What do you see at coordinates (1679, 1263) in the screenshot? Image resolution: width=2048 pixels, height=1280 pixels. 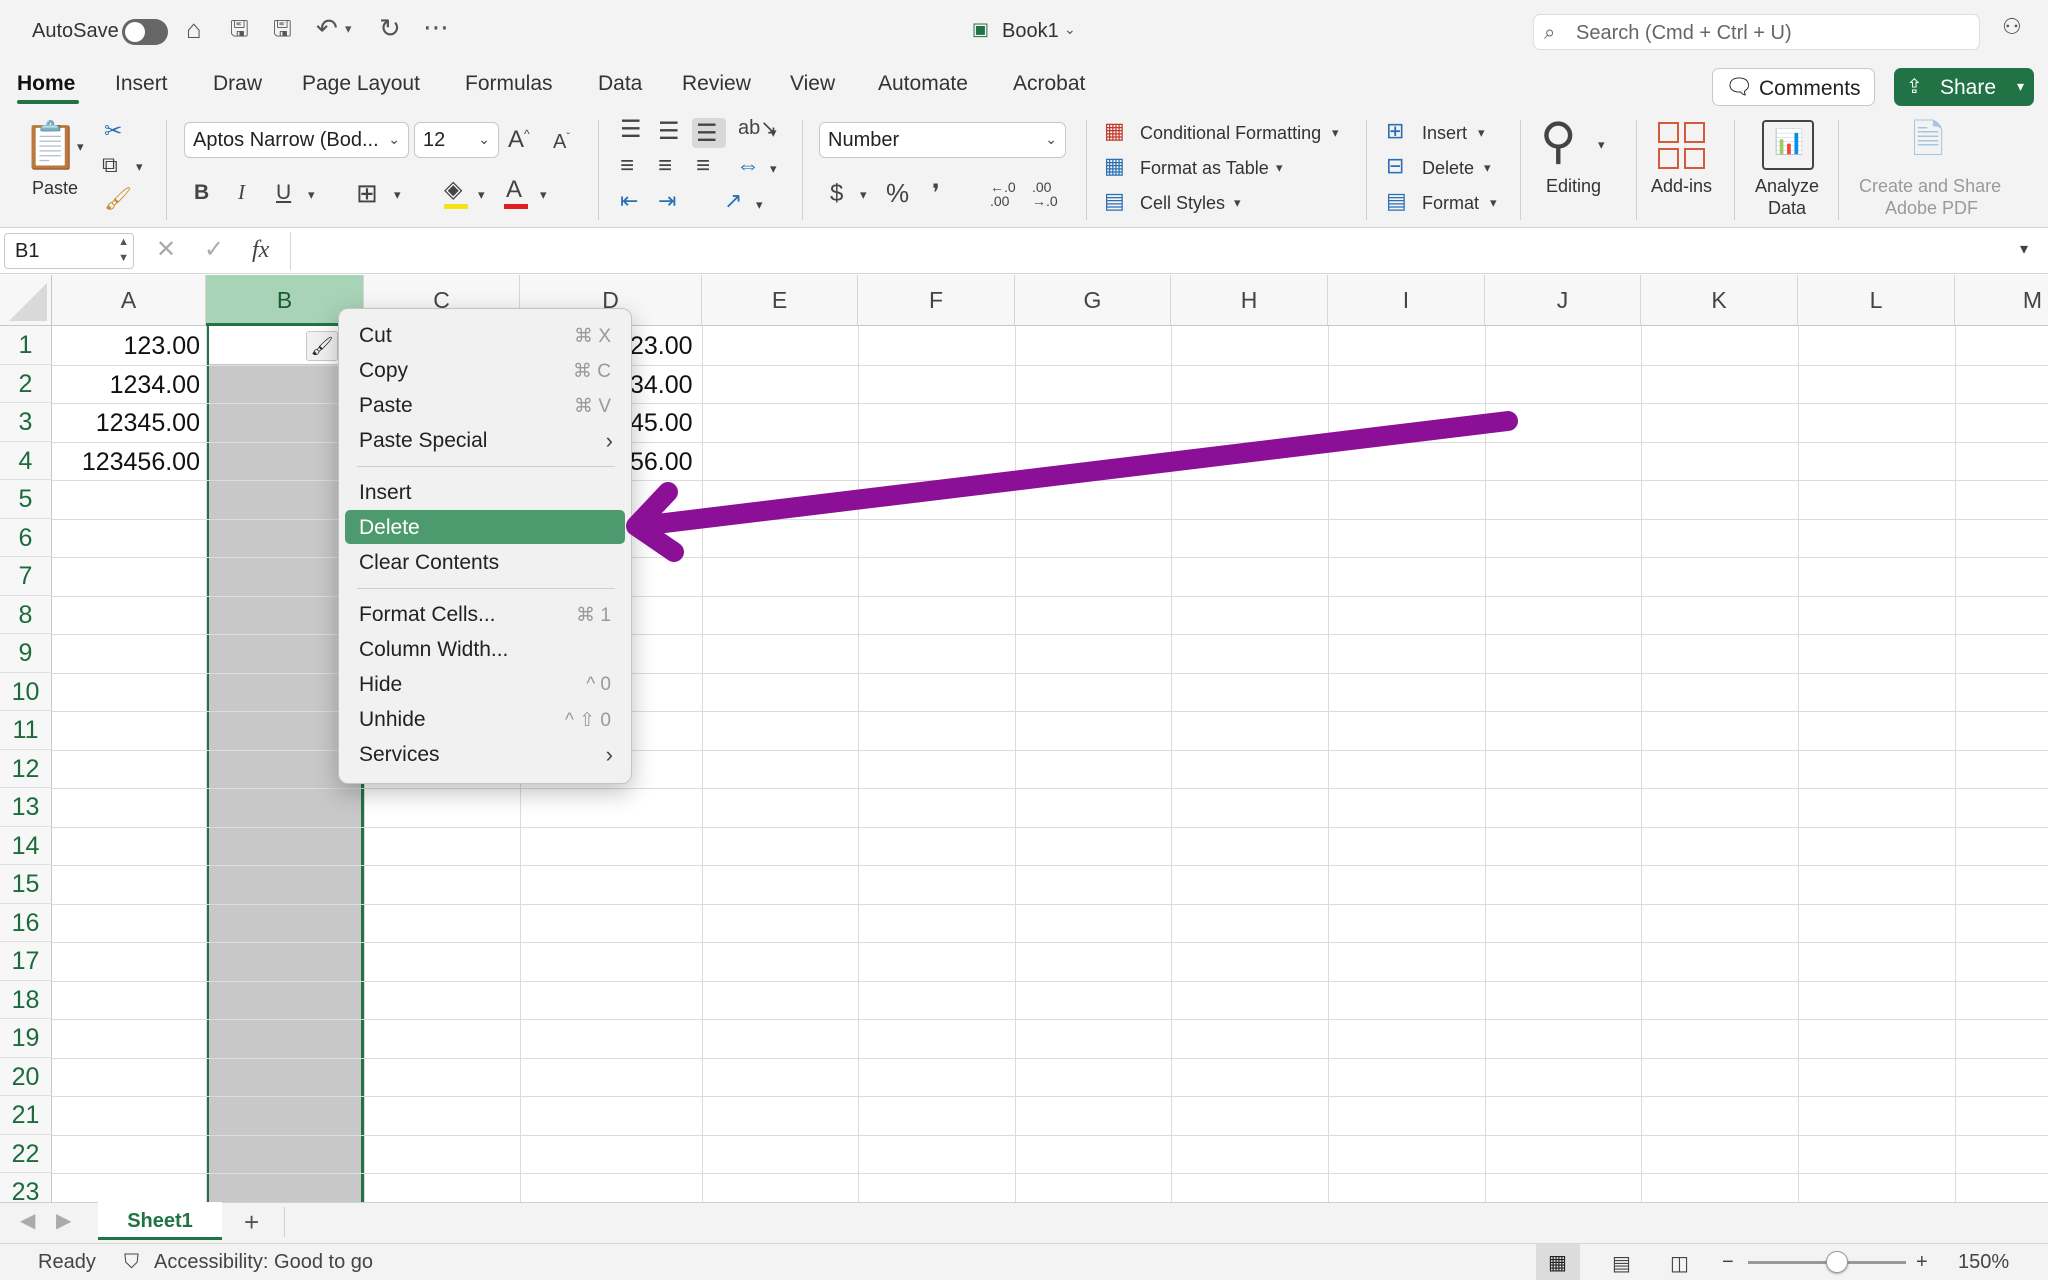 I see `page-break-view-icon: ◫` at bounding box center [1679, 1263].